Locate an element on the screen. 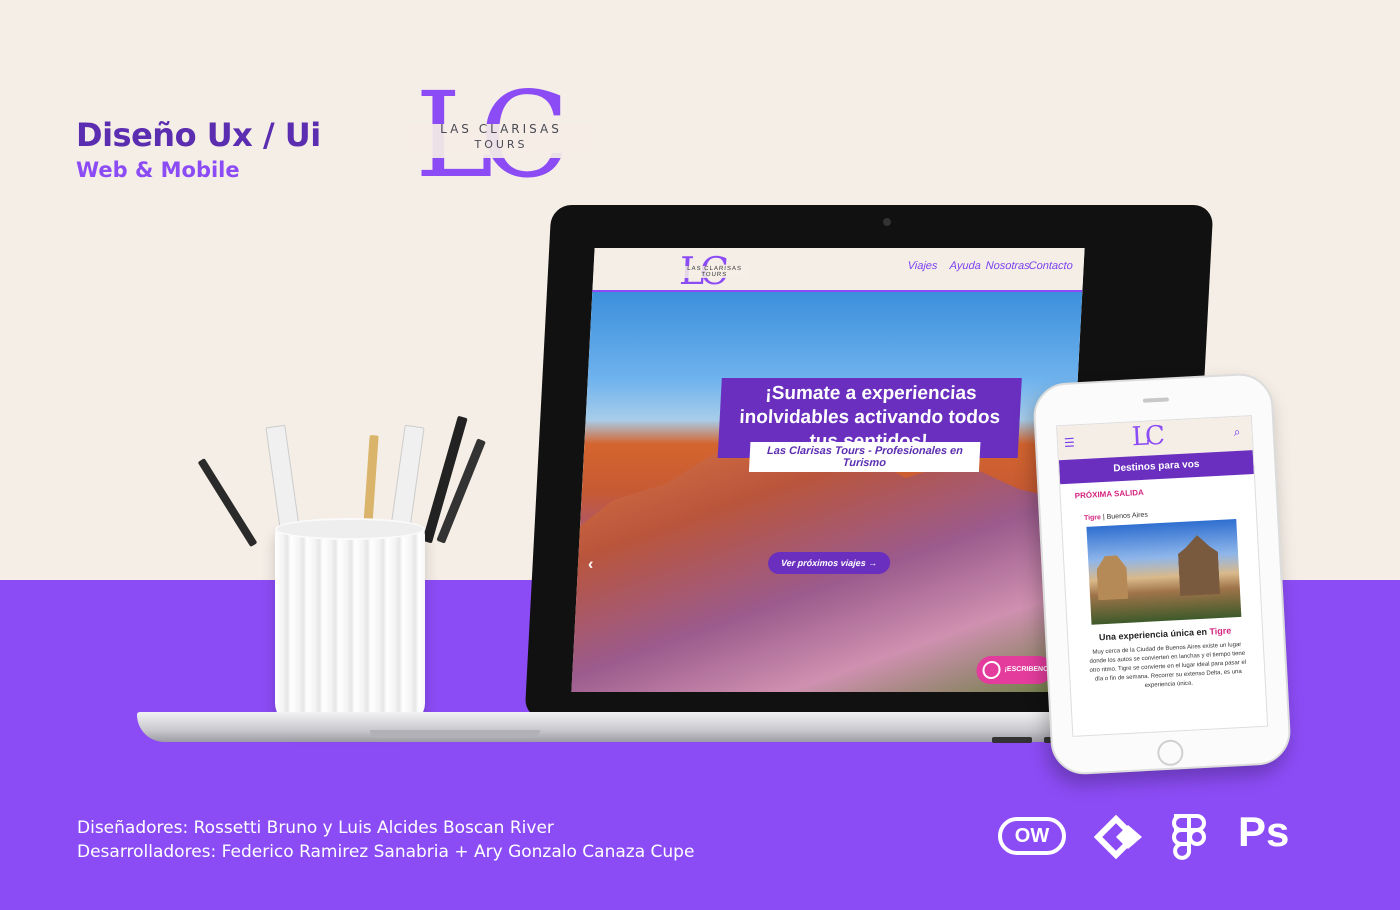 The height and width of the screenshot is (910, 1400). brand-logo: LC LAS CLARISAS TOURS is located at coordinates (500, 137).